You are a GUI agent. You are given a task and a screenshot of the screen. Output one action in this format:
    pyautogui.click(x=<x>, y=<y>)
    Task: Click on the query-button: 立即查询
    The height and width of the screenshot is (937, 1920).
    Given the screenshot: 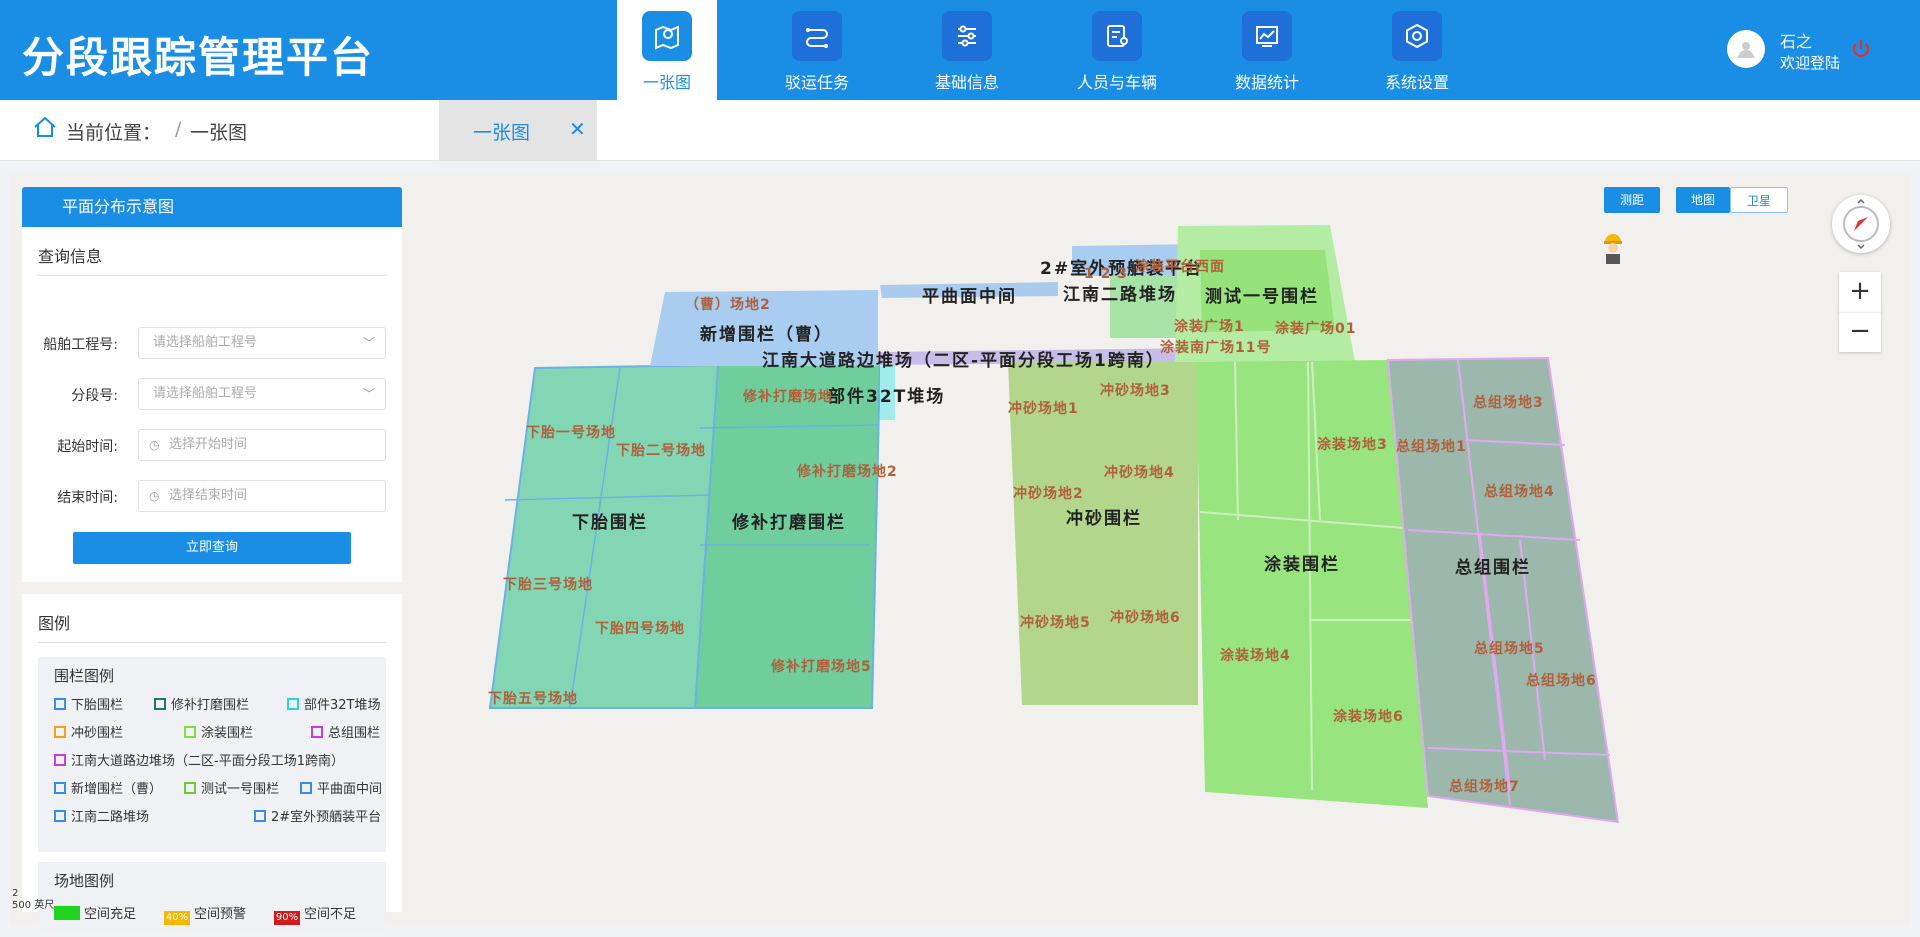 What is the action you would take?
    pyautogui.click(x=212, y=548)
    